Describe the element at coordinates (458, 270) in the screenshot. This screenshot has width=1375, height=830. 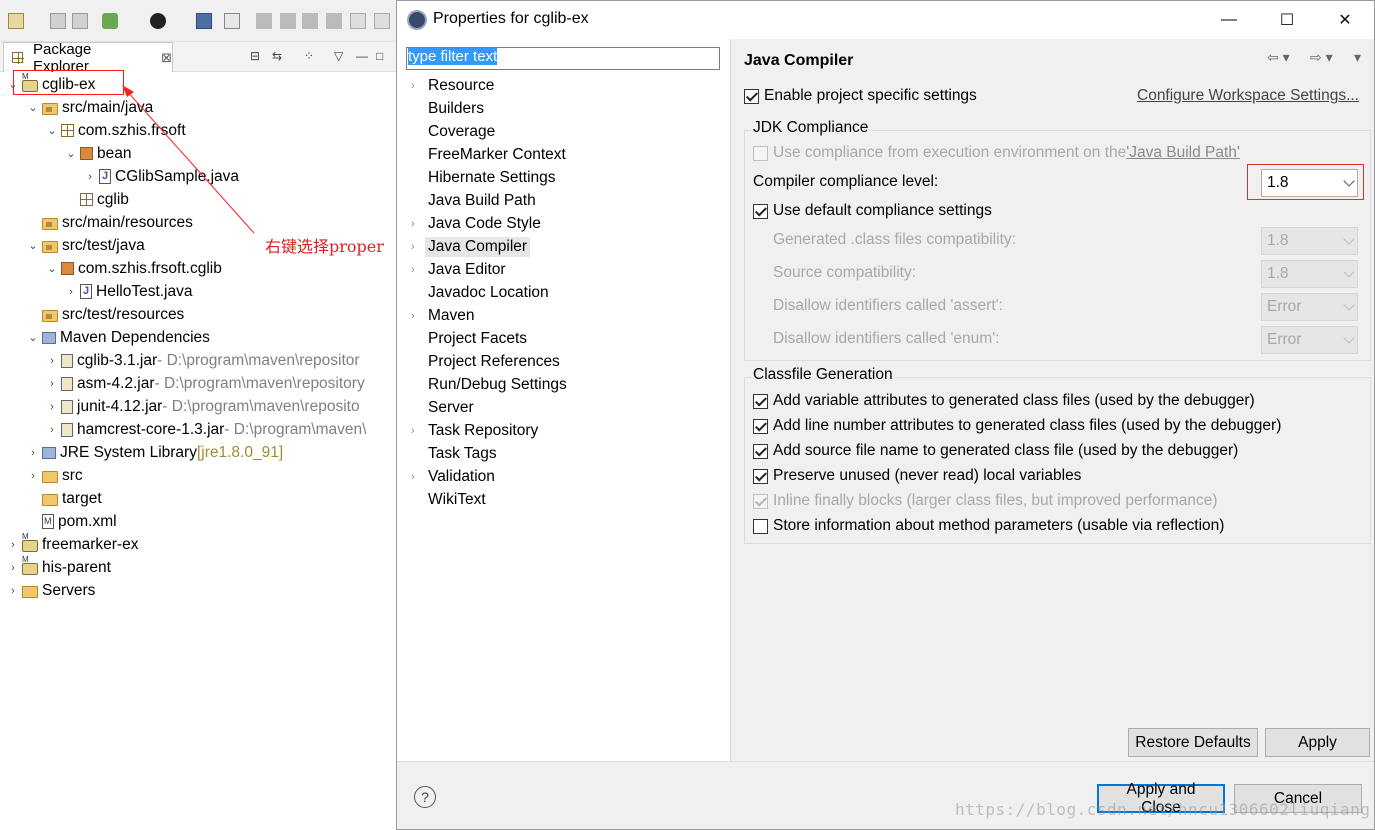
I see `nav-item-java-editor: › Java Editor` at that location.